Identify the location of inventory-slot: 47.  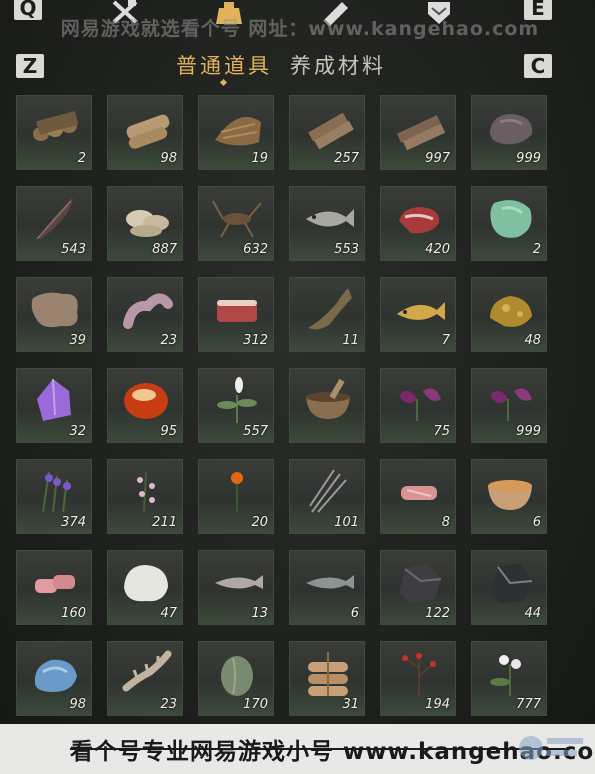
(145, 587).